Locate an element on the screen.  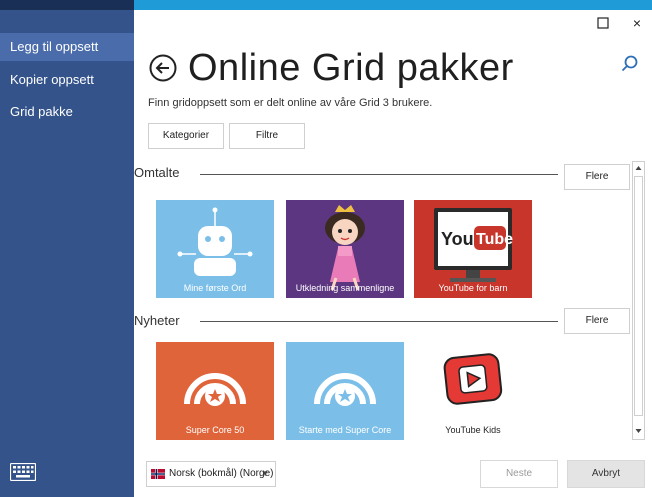
language-select-value: Norsk (bokmål) (Norge) is located at coordinates (221, 473).